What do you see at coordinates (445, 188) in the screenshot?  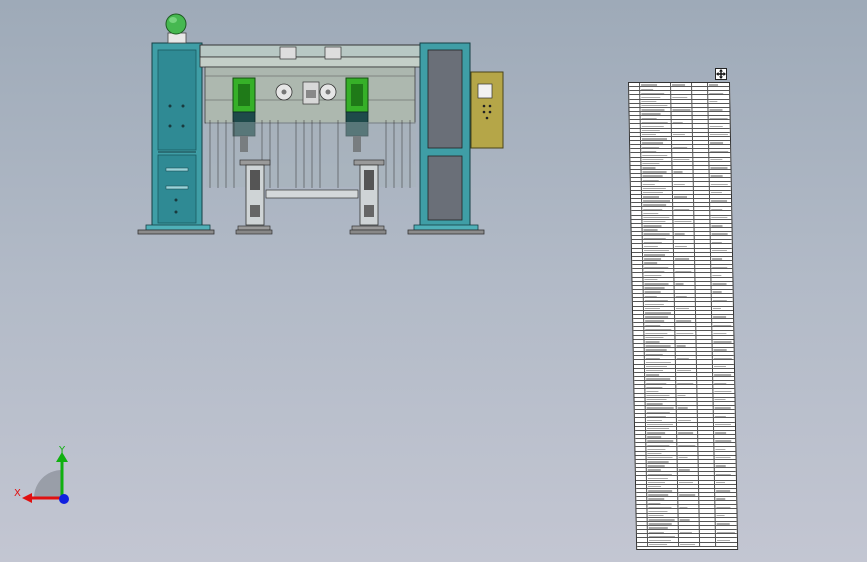 I see `right-column-lower-window` at bounding box center [445, 188].